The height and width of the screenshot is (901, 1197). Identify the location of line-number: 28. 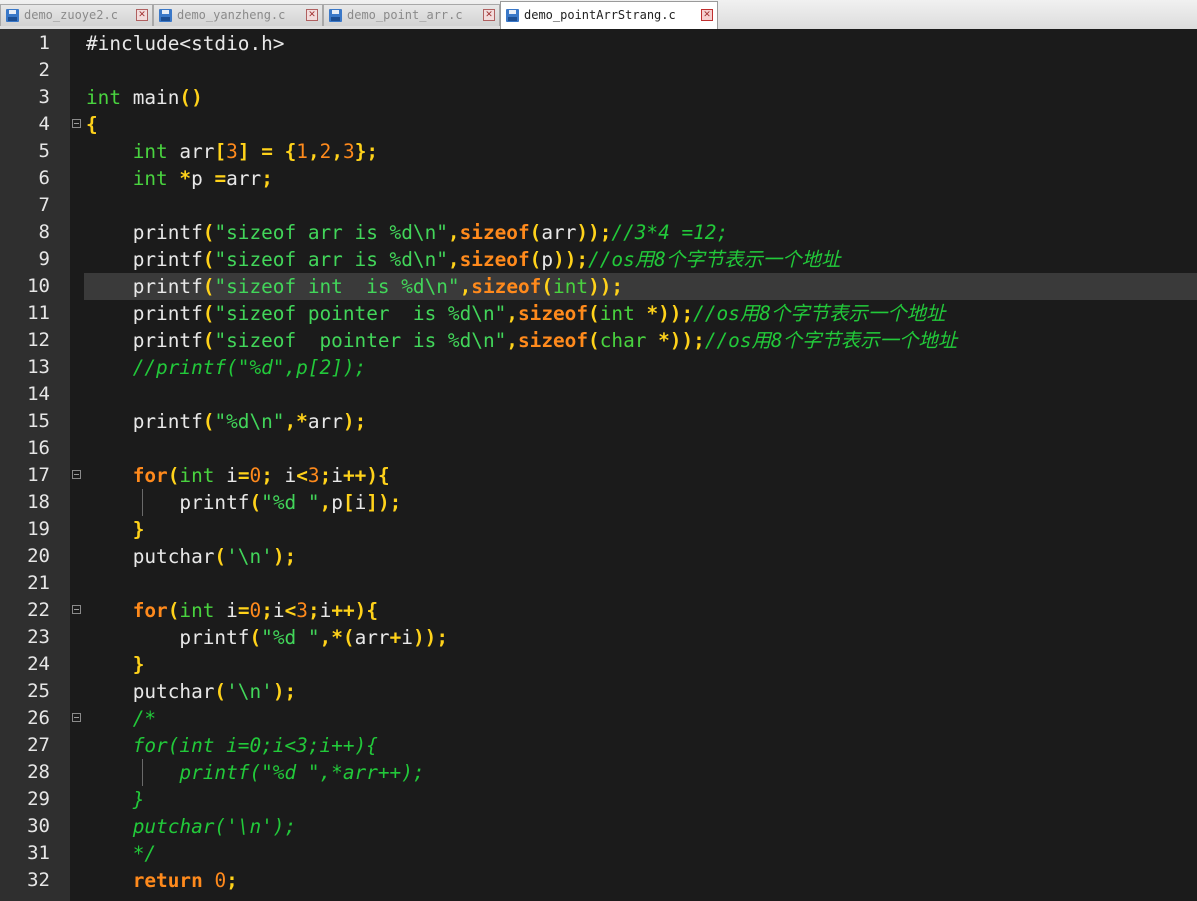
(38, 772).